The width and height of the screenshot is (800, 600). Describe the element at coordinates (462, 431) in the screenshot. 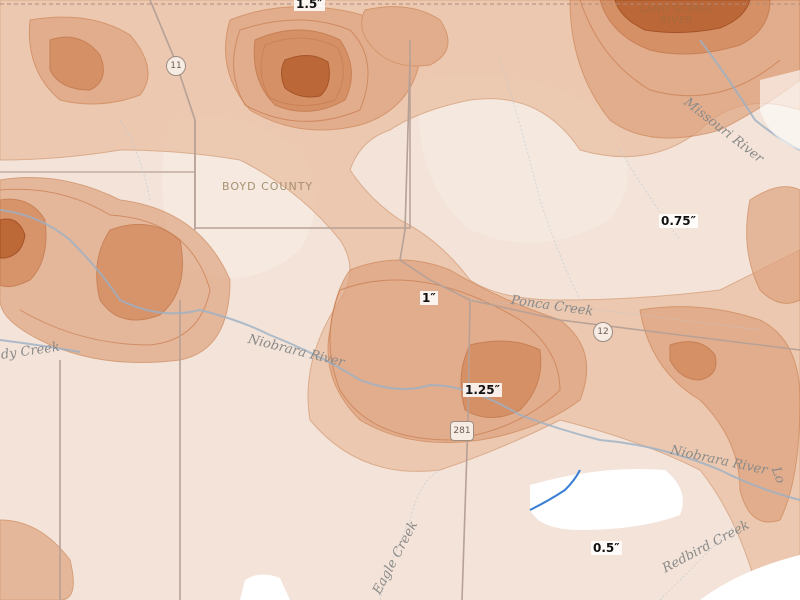

I see `route-281-shield: 281` at that location.